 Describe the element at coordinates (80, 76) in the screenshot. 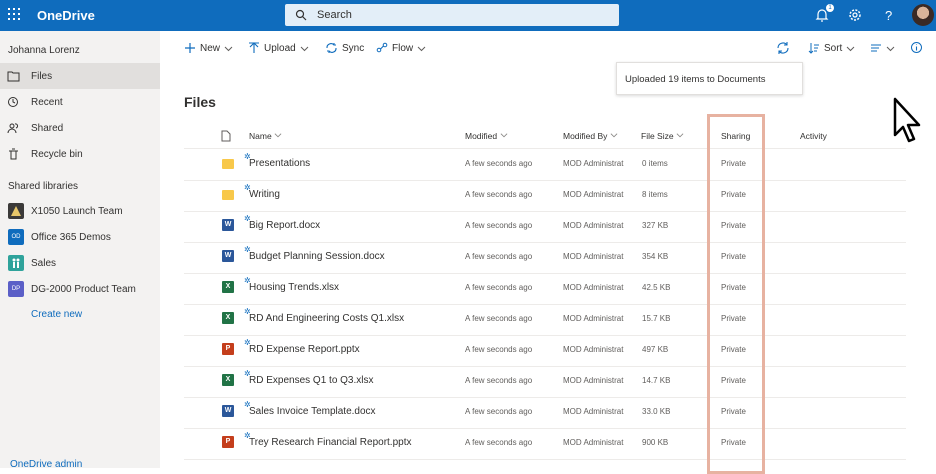

I see `sidebar-item-files: Files` at that location.